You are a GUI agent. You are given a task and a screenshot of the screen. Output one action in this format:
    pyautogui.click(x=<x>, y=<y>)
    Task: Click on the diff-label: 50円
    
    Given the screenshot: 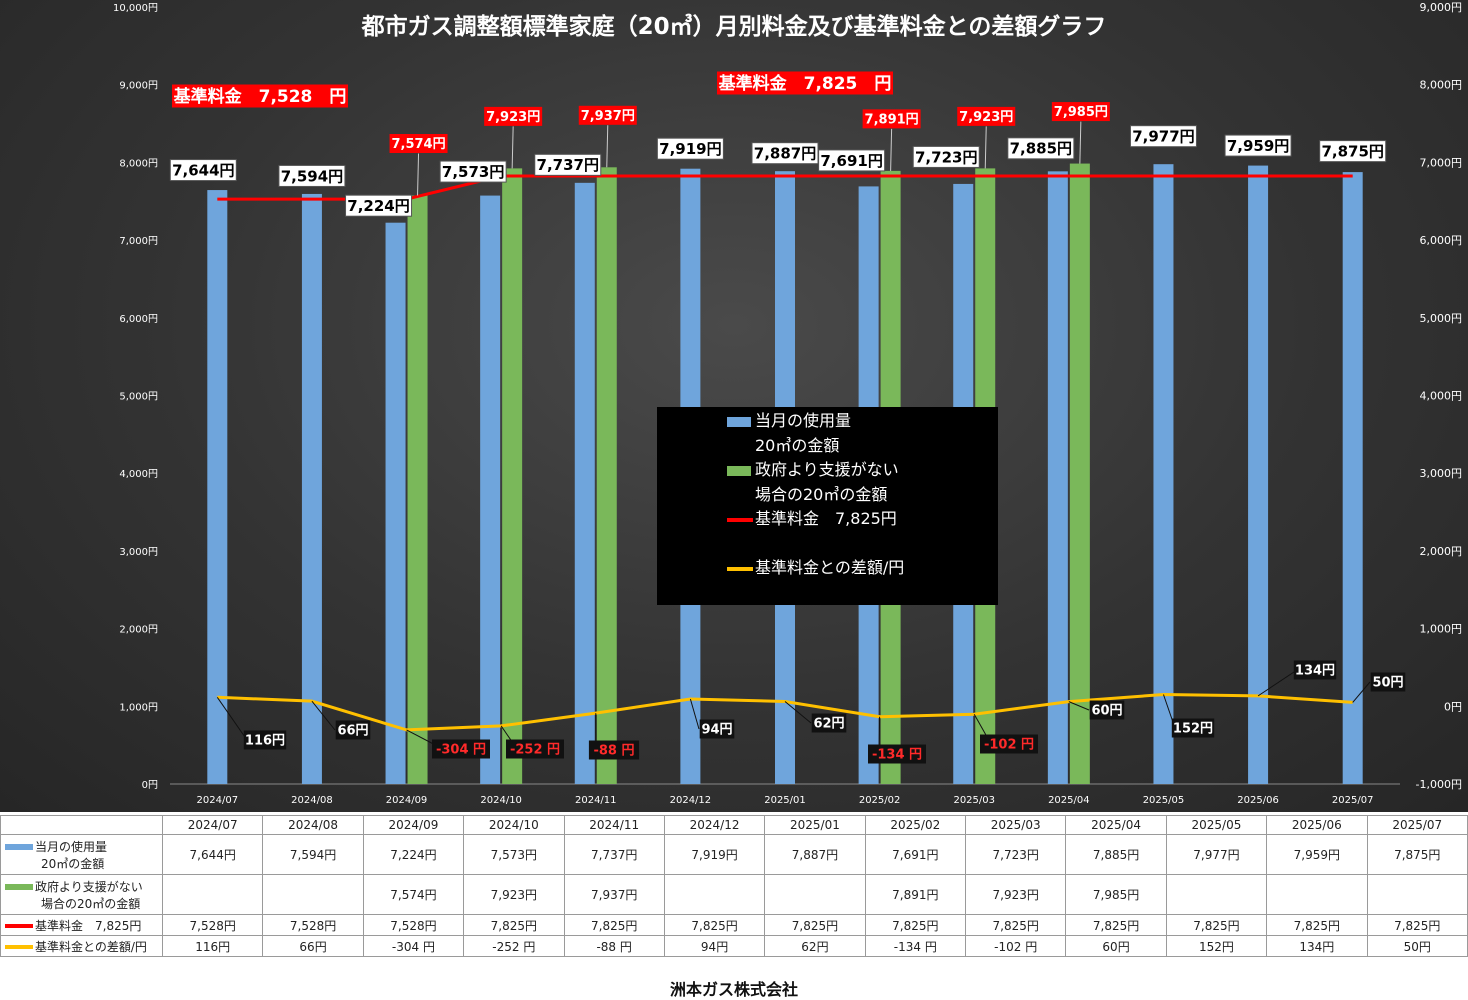 What is the action you would take?
    pyautogui.click(x=1387, y=683)
    